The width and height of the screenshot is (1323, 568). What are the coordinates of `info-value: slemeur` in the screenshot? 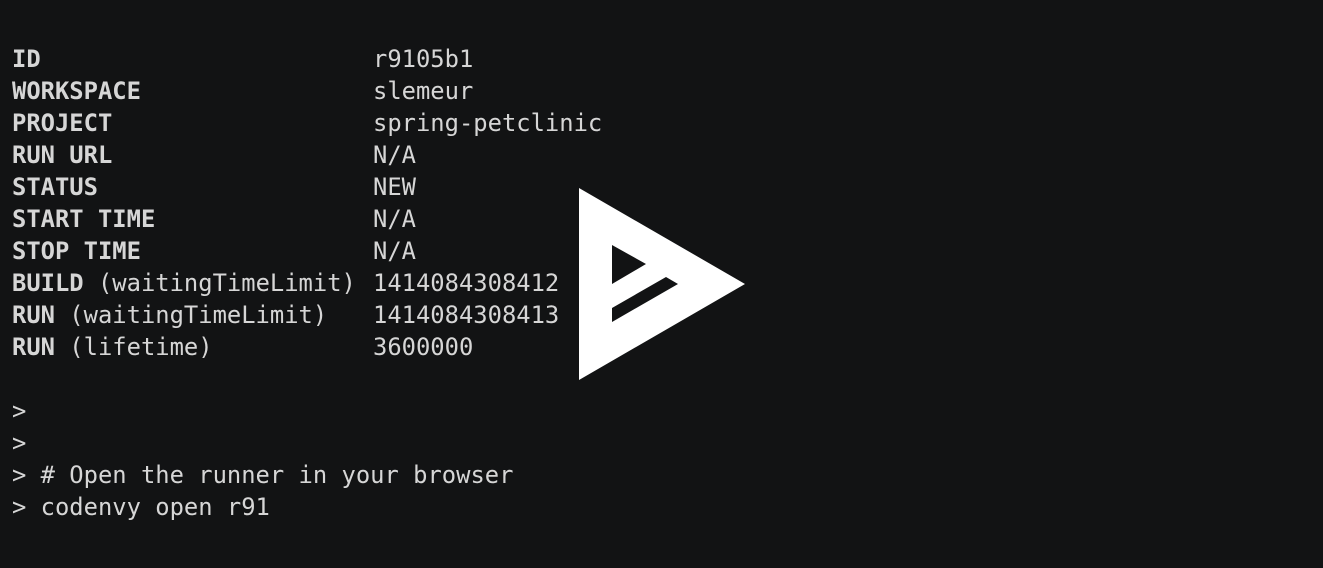 It's located at (423, 91).